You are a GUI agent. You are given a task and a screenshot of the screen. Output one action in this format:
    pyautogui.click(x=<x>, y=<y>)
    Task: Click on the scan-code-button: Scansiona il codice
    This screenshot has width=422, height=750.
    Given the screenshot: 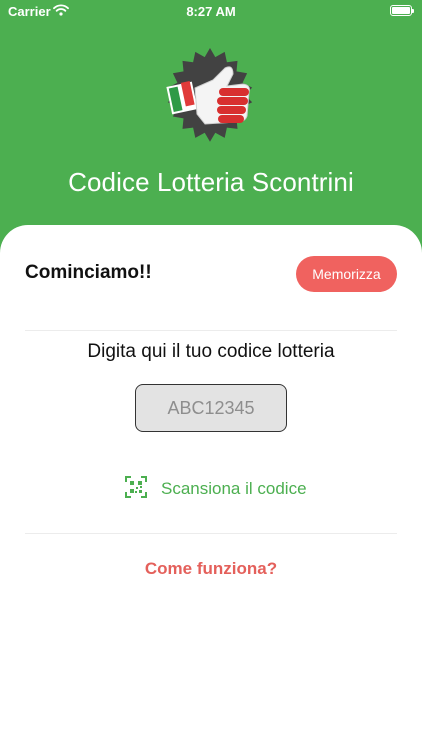 What is the action you would take?
    pyautogui.click(x=216, y=489)
    